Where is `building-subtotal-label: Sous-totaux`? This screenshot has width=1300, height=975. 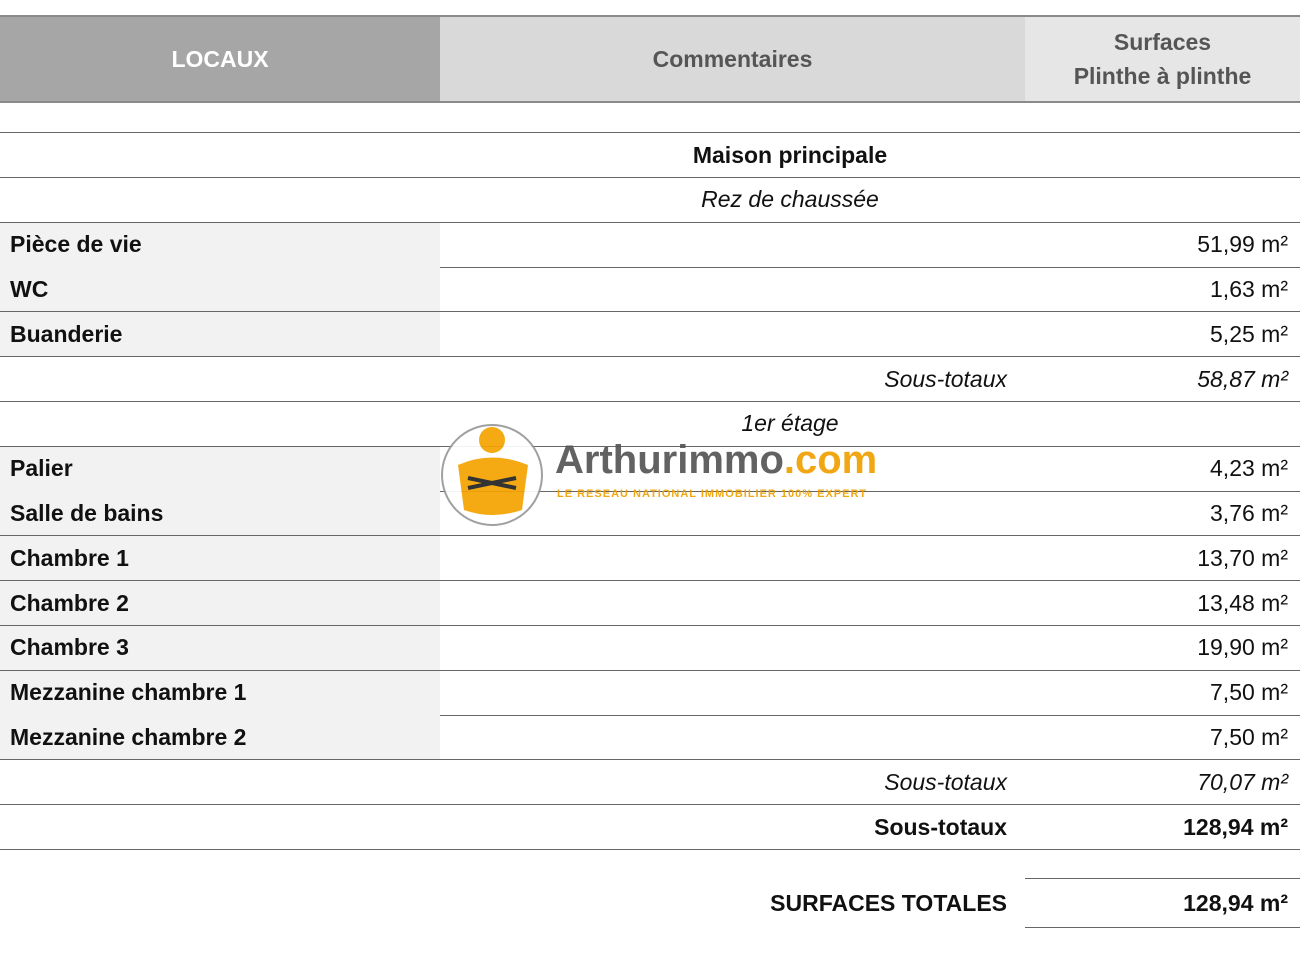 building-subtotal-label: Sous-totaux is located at coordinates (940, 826).